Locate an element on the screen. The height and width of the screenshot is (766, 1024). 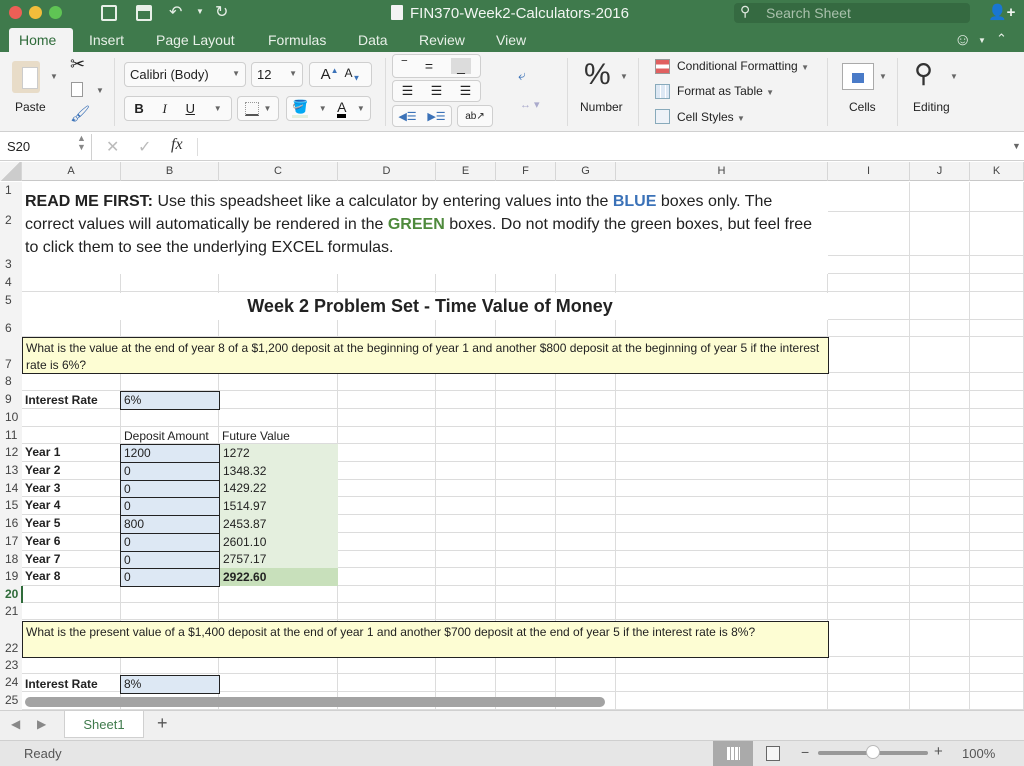
column-header-i: I is located at coordinates (869, 171).